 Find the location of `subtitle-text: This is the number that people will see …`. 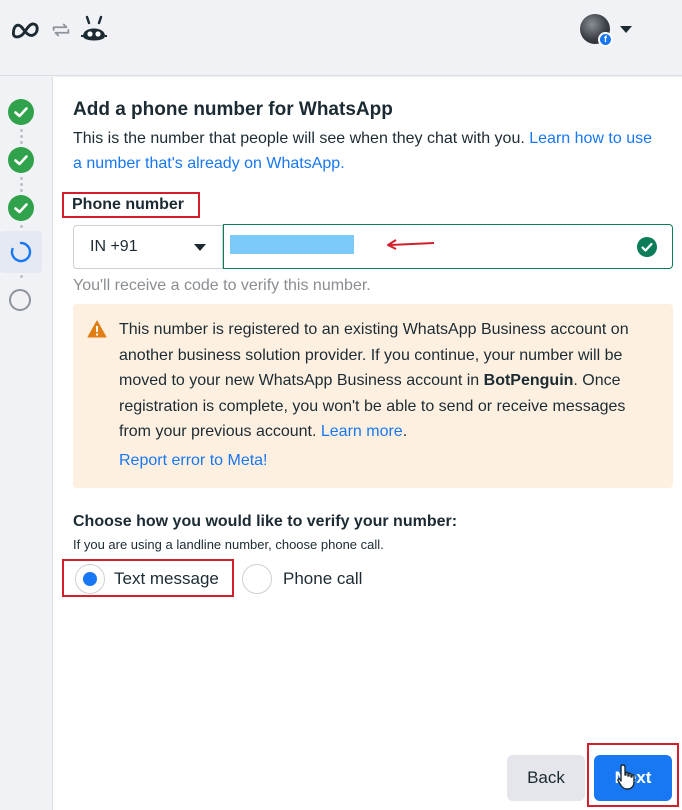

subtitle-text: This is the number that people will see … is located at coordinates (301, 138).